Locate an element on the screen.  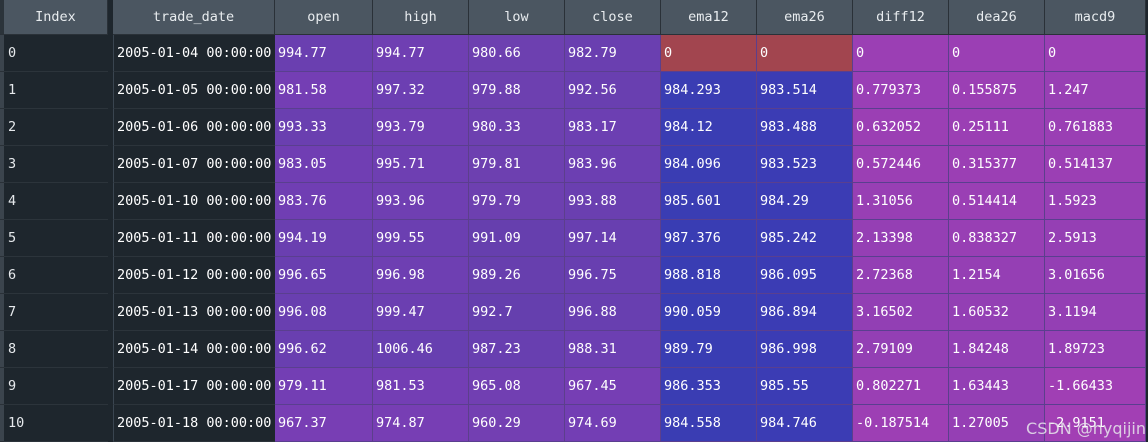
cell-high: 996.98 is located at coordinates (421, 275).